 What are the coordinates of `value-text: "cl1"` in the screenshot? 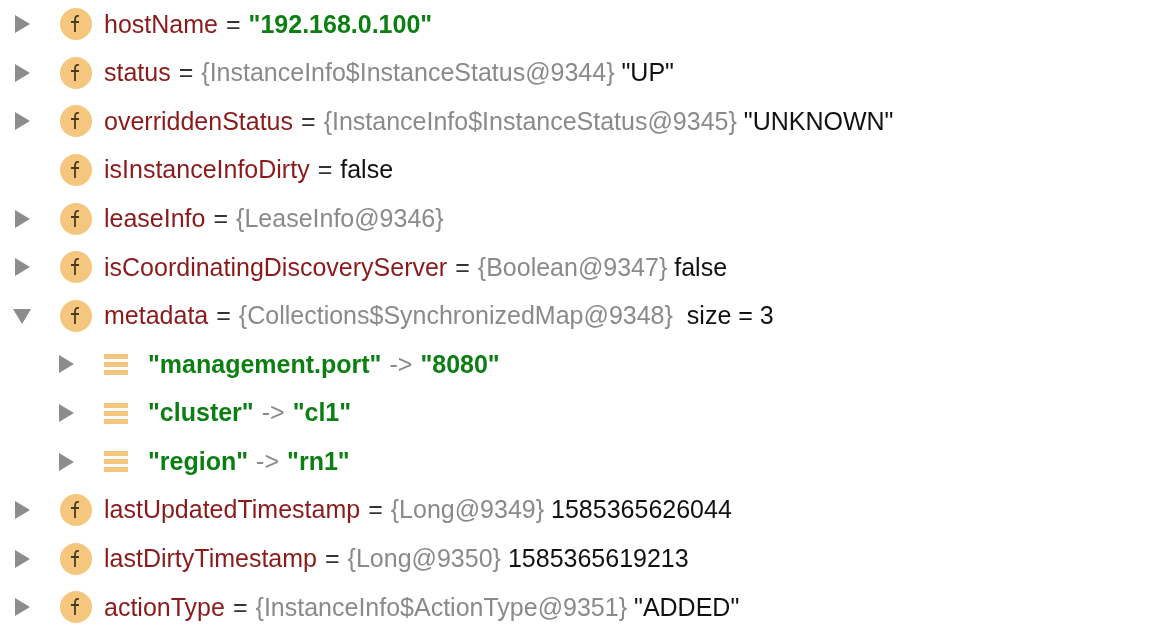 It's located at (322, 413).